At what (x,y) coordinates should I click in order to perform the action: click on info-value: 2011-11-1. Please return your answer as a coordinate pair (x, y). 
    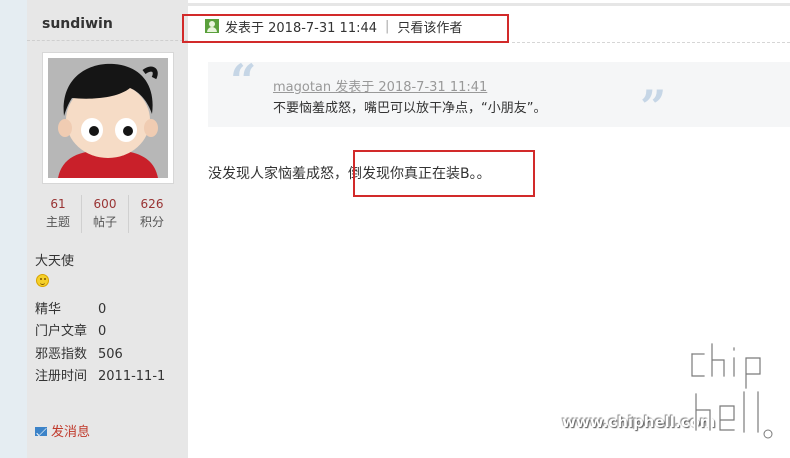
    Looking at the image, I should click on (132, 376).